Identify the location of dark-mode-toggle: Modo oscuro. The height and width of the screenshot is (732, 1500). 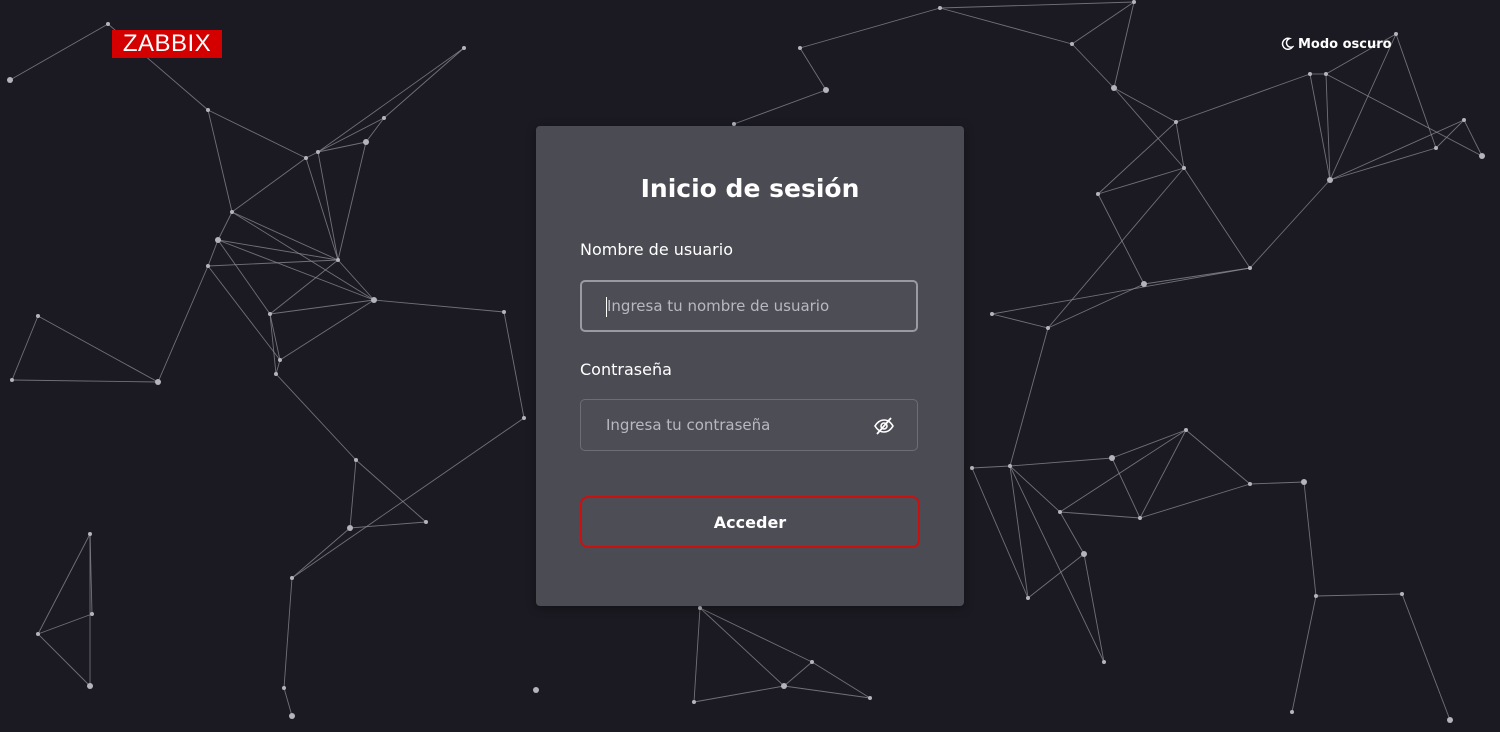
(1336, 44).